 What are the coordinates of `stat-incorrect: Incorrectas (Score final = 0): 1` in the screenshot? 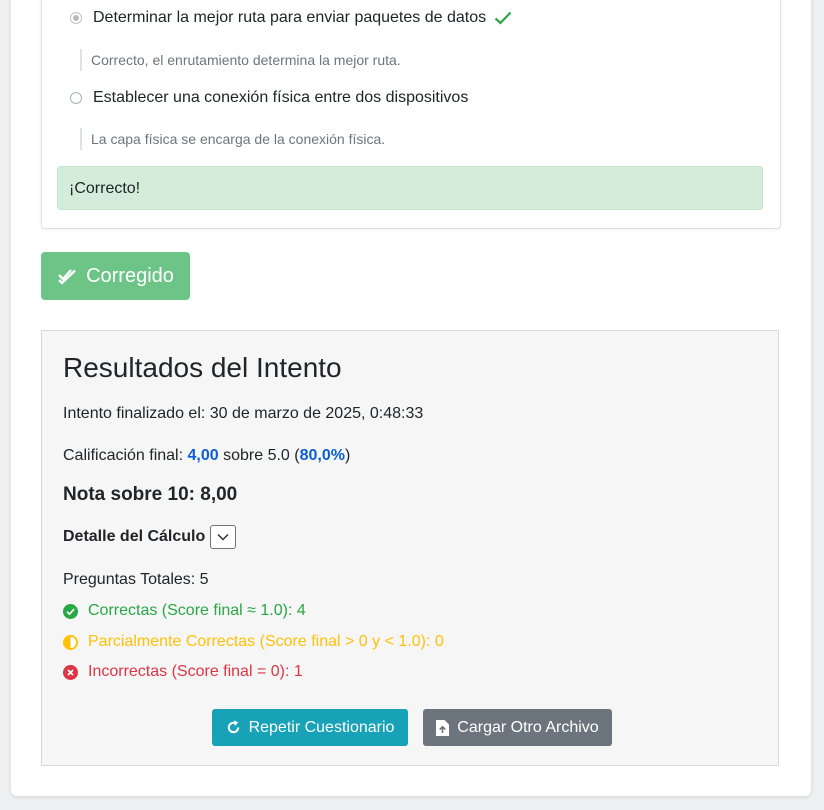 It's located at (183, 672).